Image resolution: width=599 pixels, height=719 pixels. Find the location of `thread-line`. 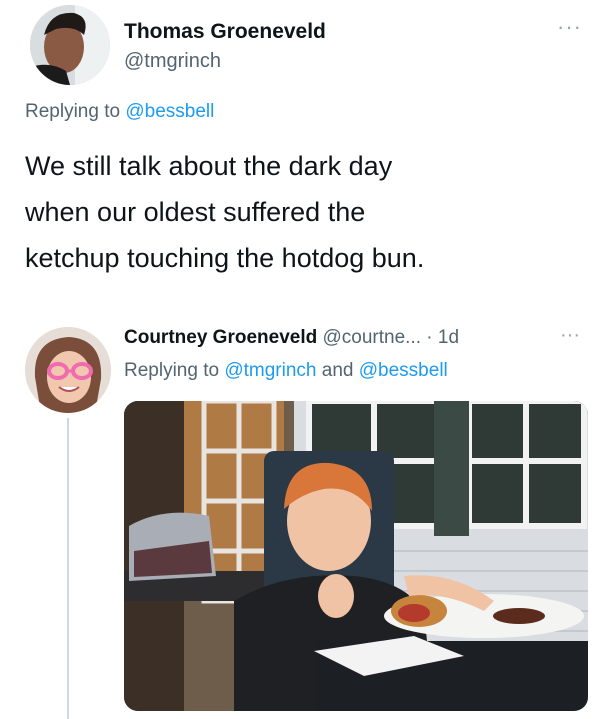

thread-line is located at coordinates (68, 568).